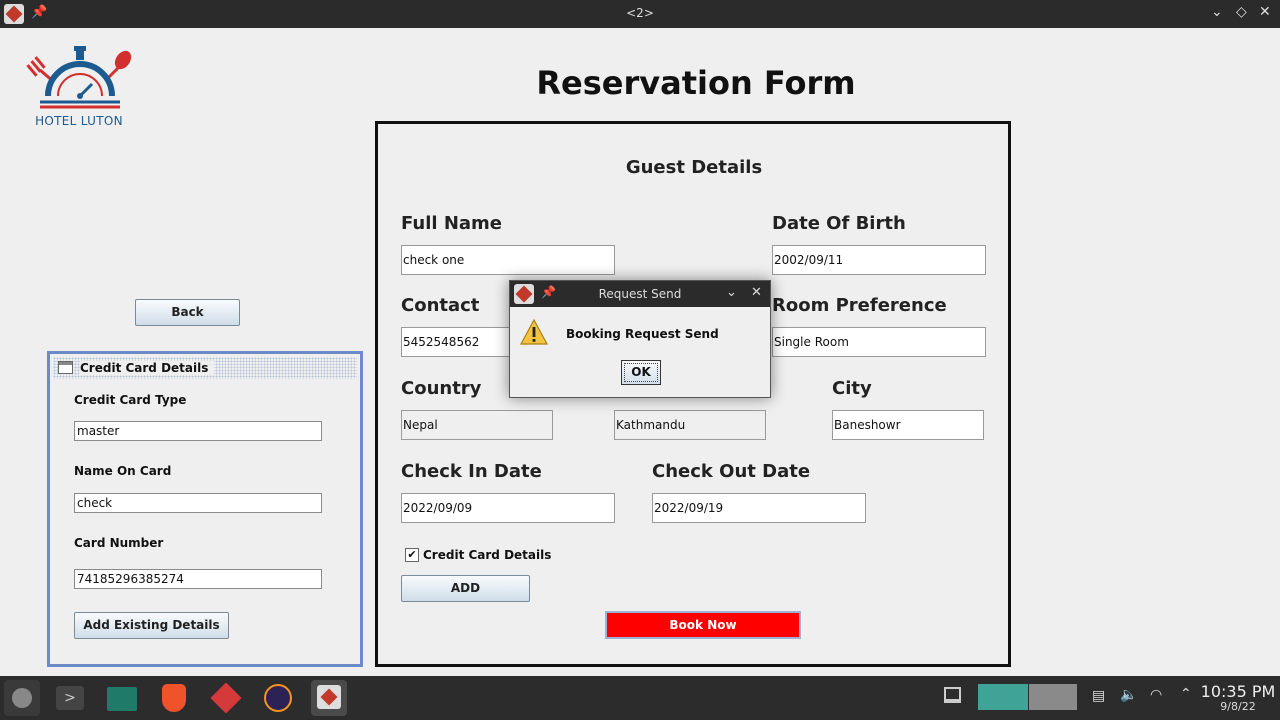  What do you see at coordinates (879, 260) in the screenshot?
I see `dob-input: 2002/09/11` at bounding box center [879, 260].